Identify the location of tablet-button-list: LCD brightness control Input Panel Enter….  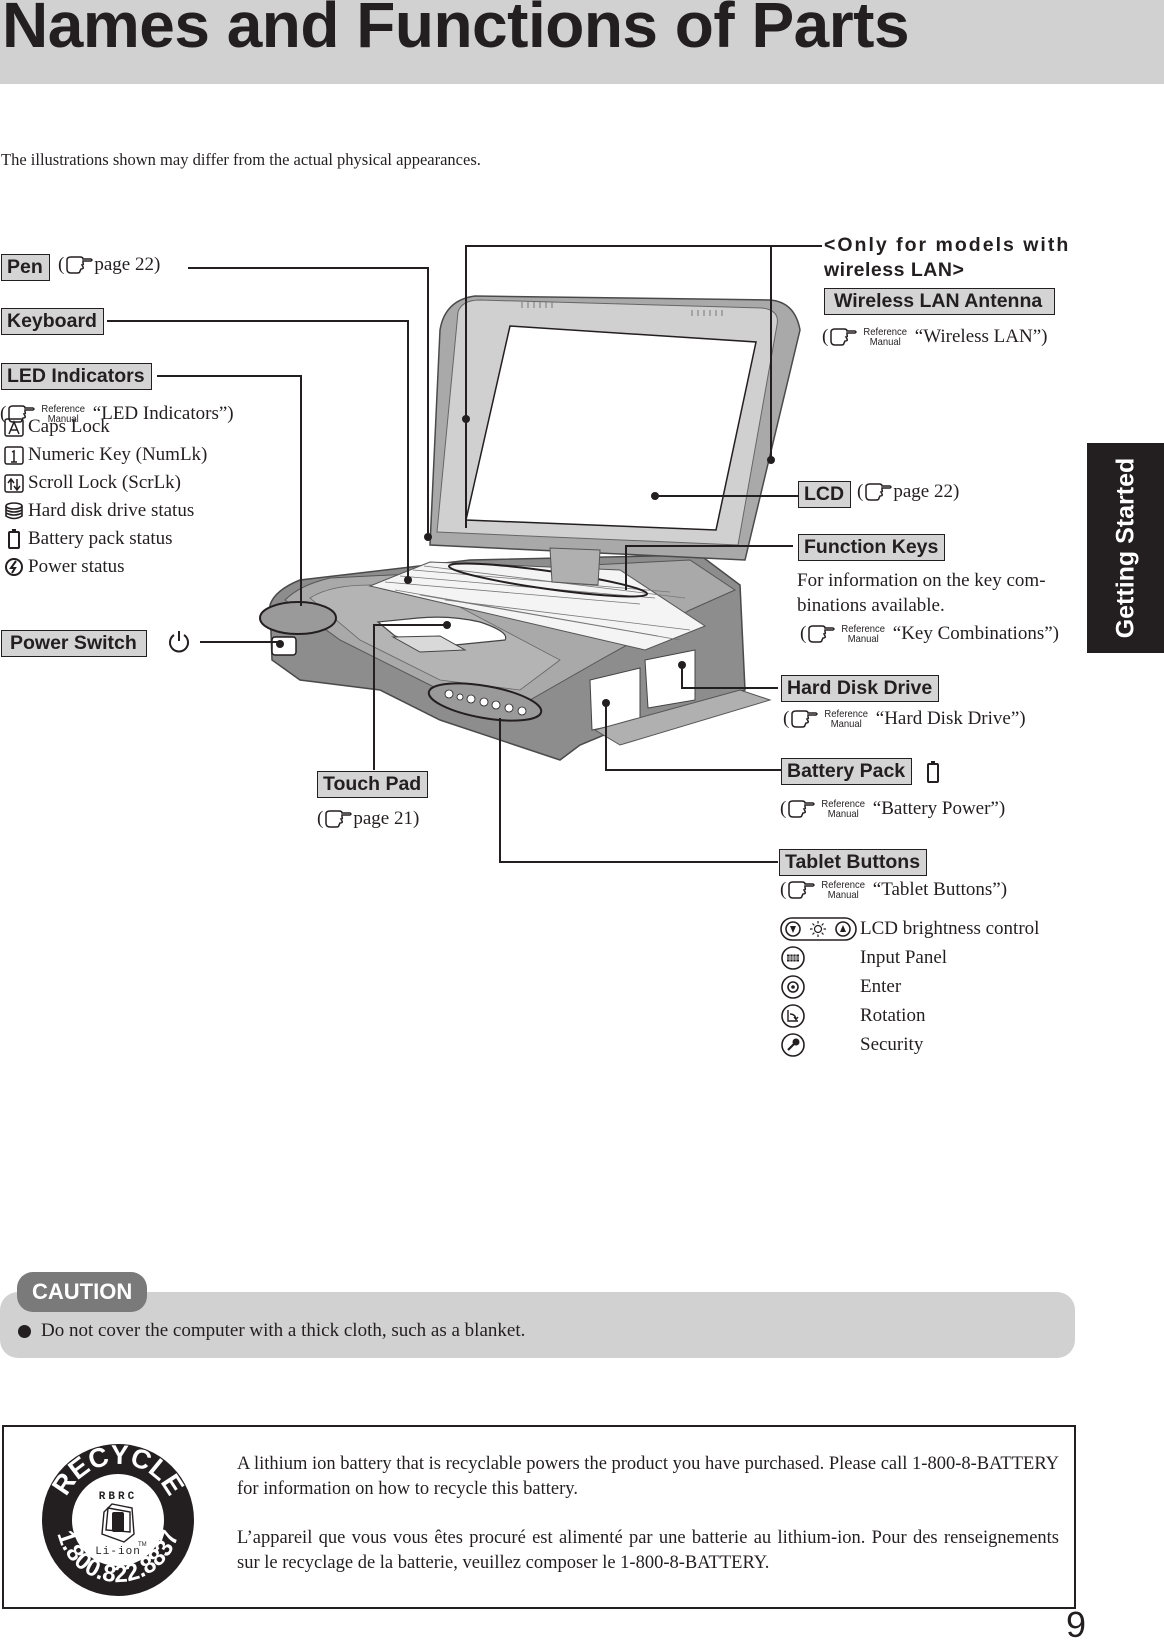
(909, 986).